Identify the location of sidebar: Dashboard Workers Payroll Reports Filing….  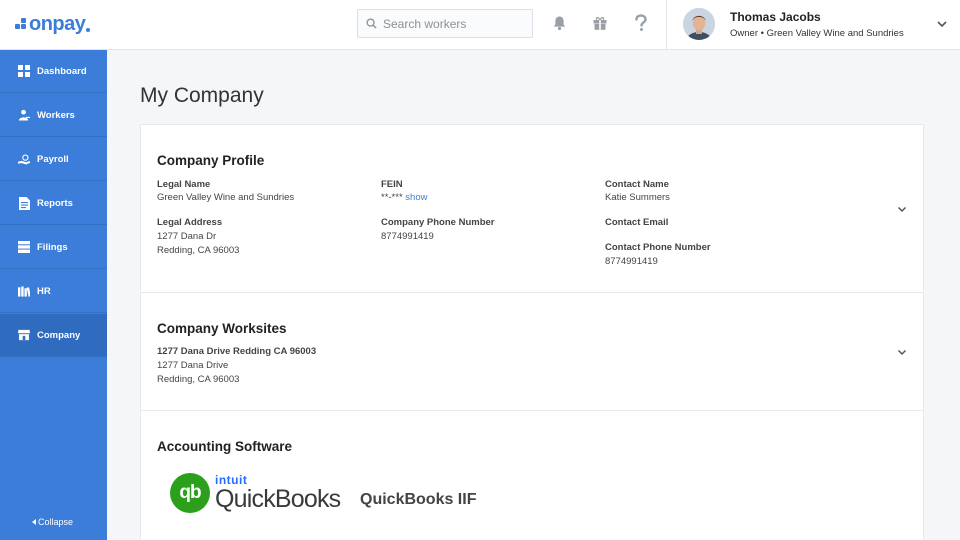
(53, 295).